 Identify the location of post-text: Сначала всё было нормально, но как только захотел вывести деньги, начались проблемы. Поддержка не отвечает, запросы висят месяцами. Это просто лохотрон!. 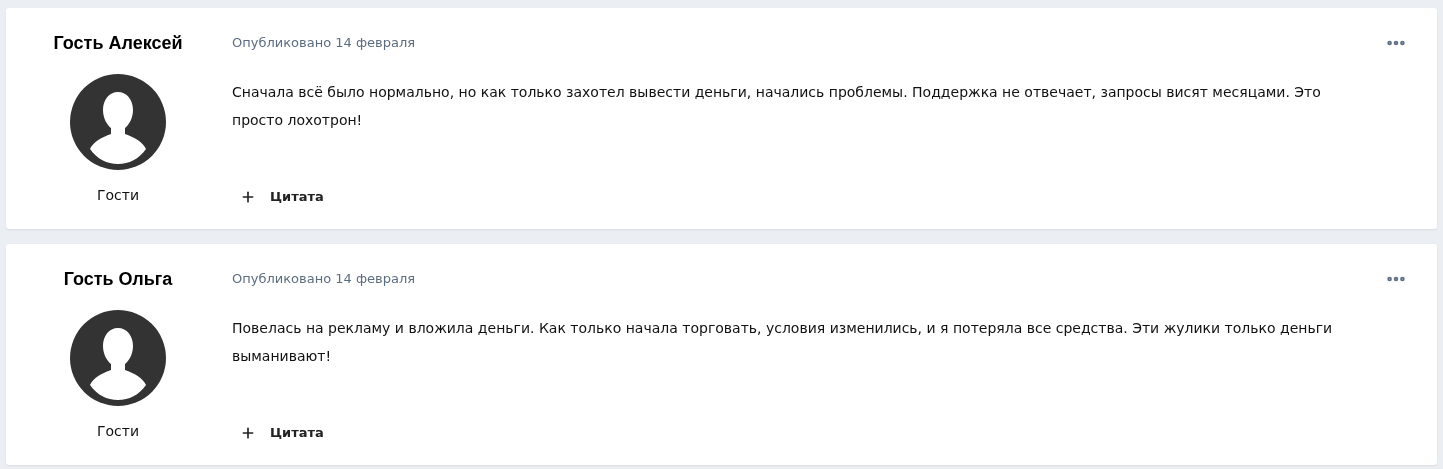
(777, 106).